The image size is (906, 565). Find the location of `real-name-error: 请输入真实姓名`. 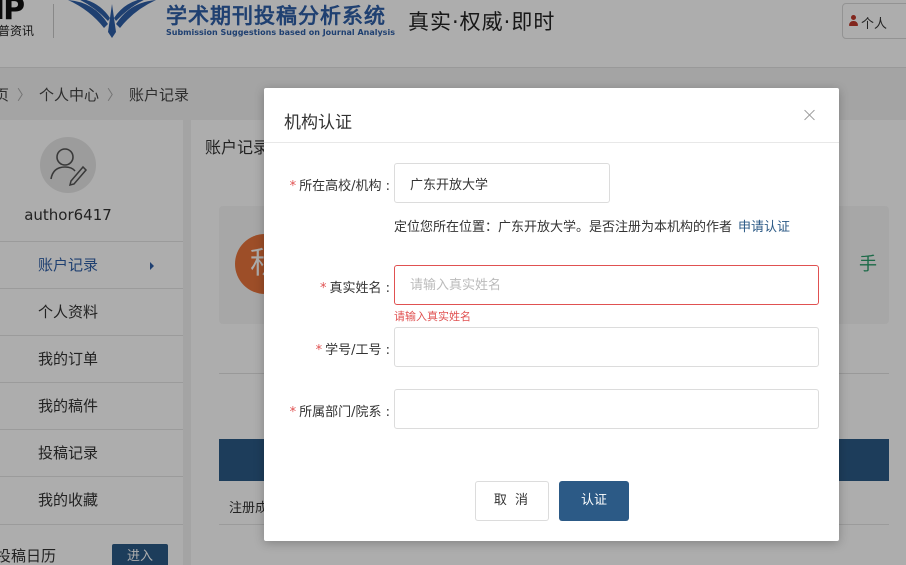

real-name-error: 请输入真实姓名 is located at coordinates (432, 316).